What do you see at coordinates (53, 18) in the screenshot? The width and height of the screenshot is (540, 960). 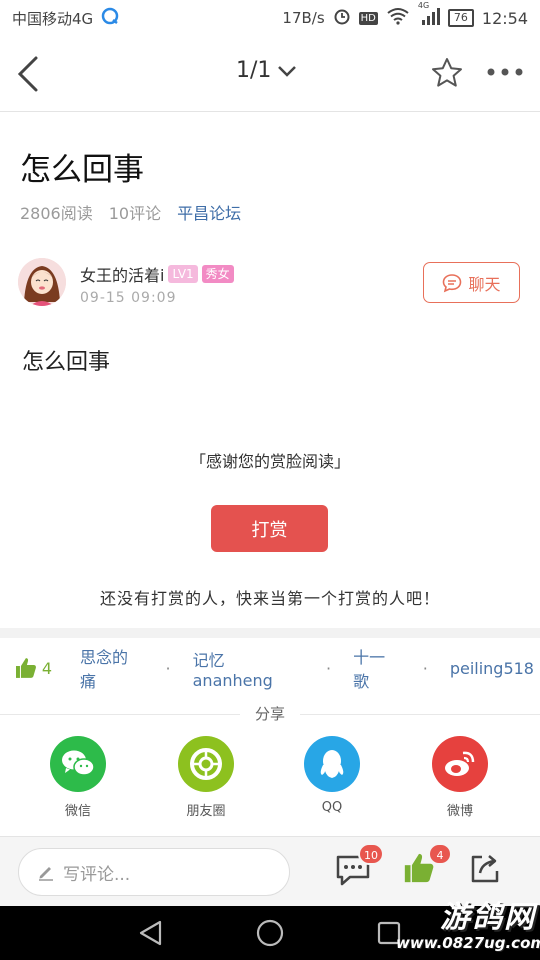 I see `carrier-label: 中国移动4G` at bounding box center [53, 18].